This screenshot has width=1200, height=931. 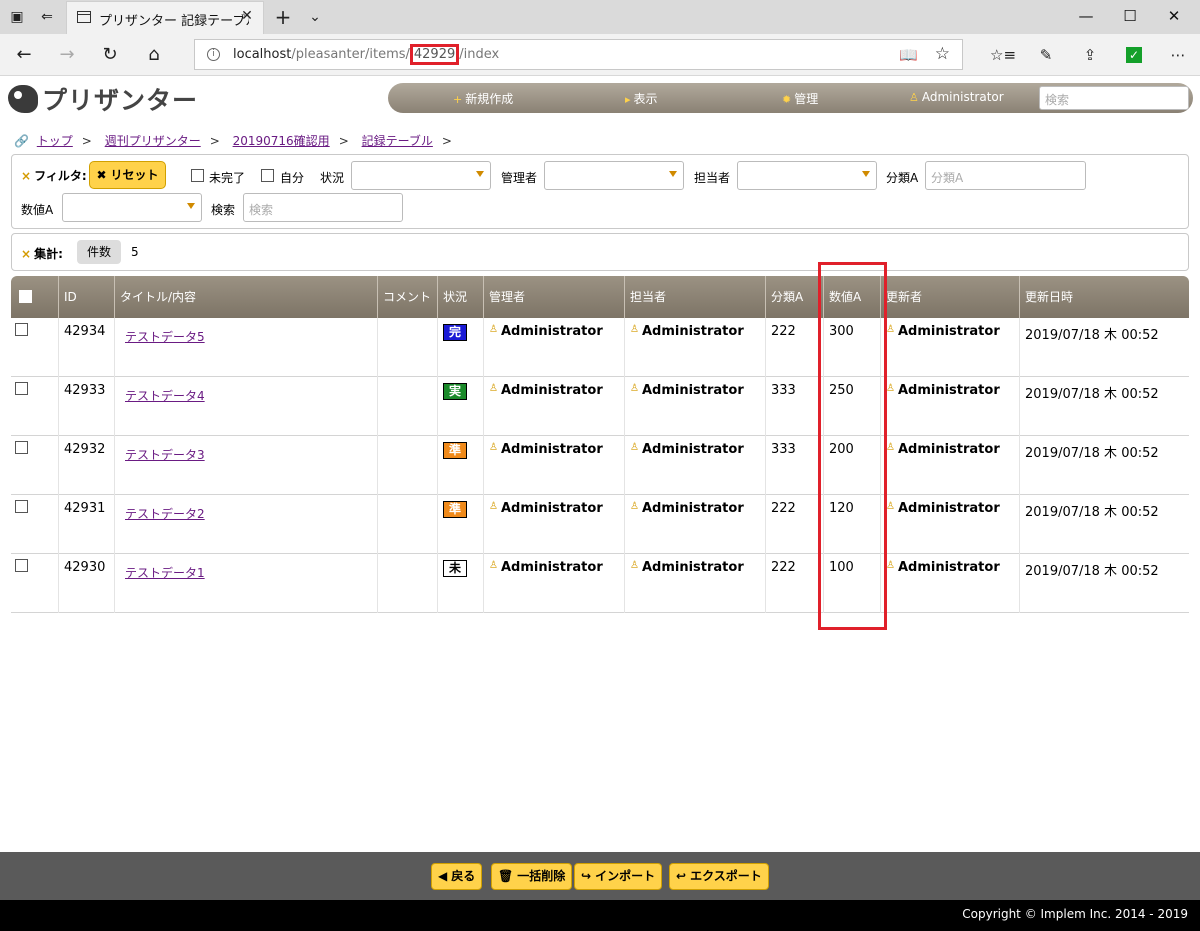 I want to click on link-icon: 🔗, so click(x=21, y=141).